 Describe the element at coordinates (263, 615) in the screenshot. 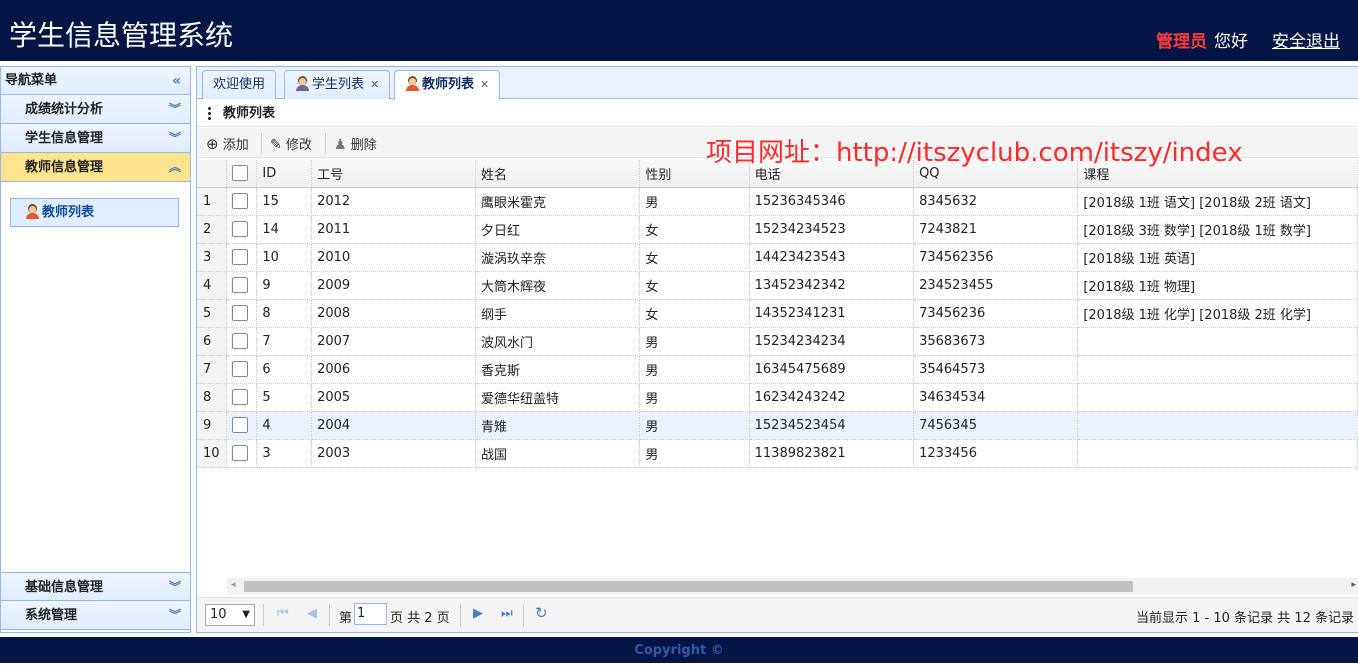

I see `pager-divider` at that location.